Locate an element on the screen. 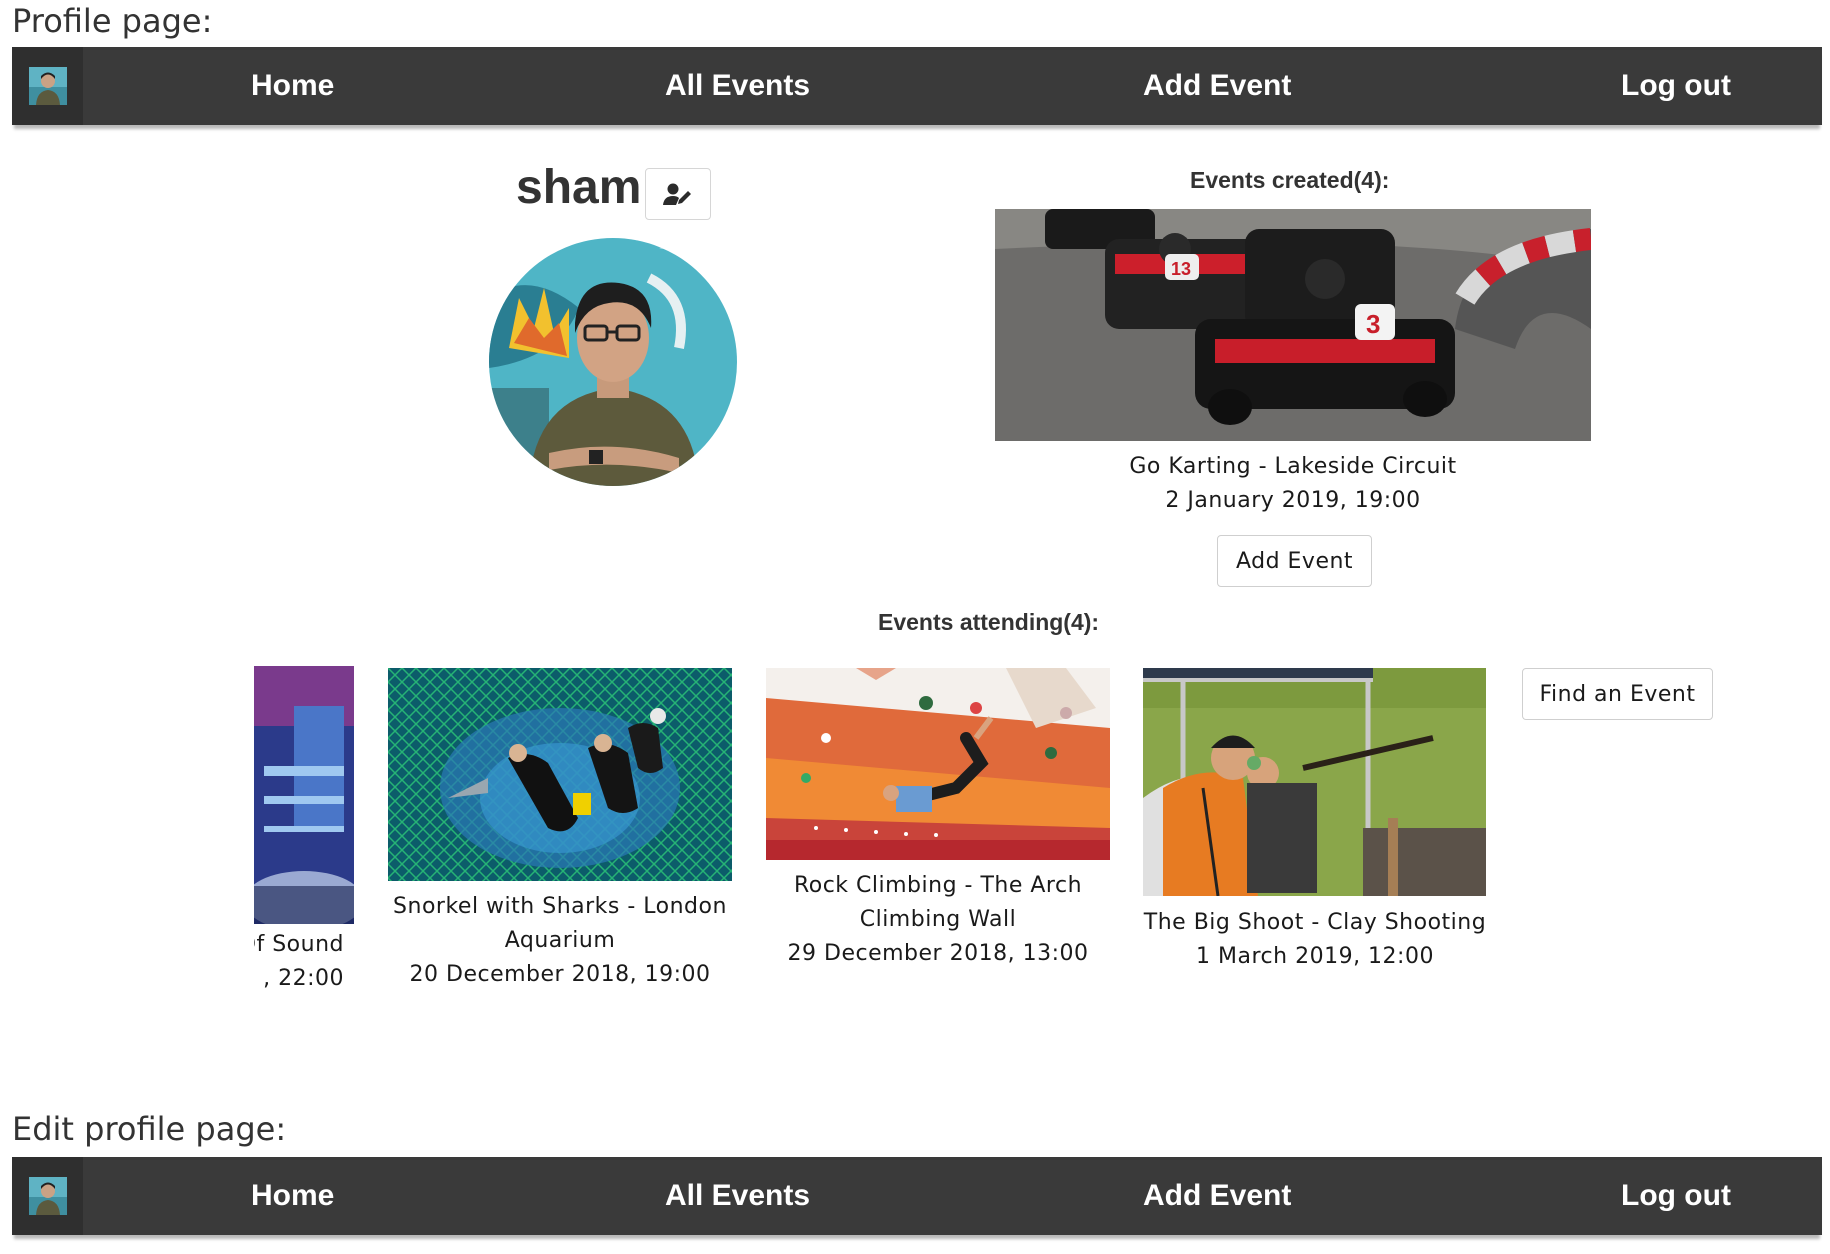 Image resolution: width=1830 pixels, height=1254 pixels. top-navbar: Home All Events Add Event Log out is located at coordinates (917, 86).